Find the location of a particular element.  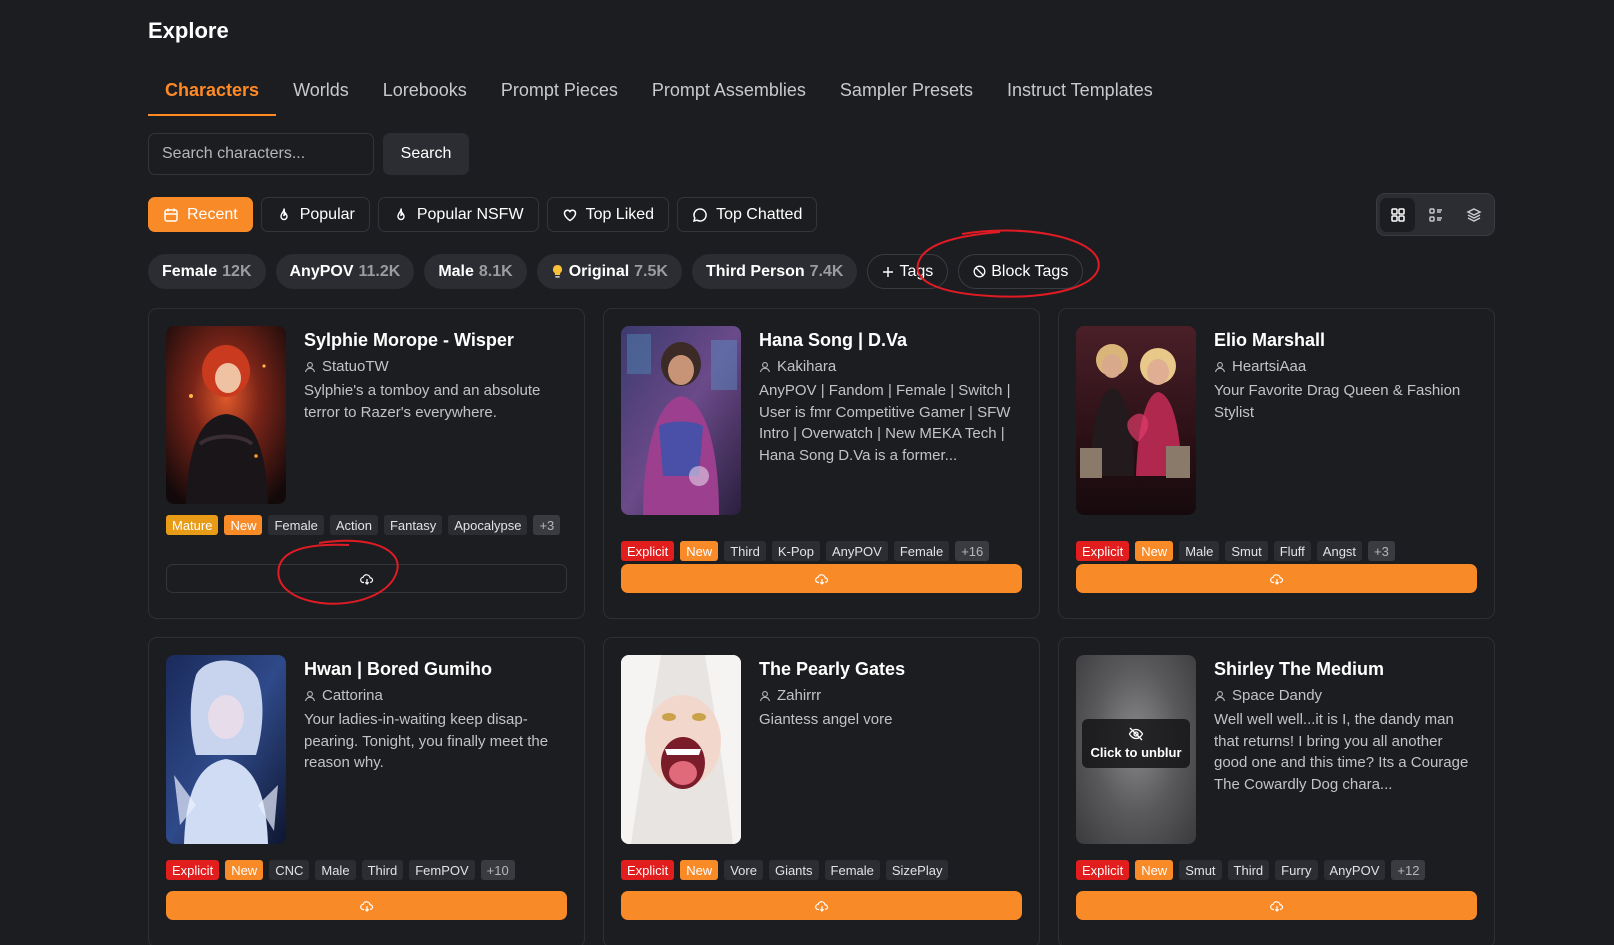

tab-prompt-pieces: Prompt Pieces is located at coordinates (559, 95).